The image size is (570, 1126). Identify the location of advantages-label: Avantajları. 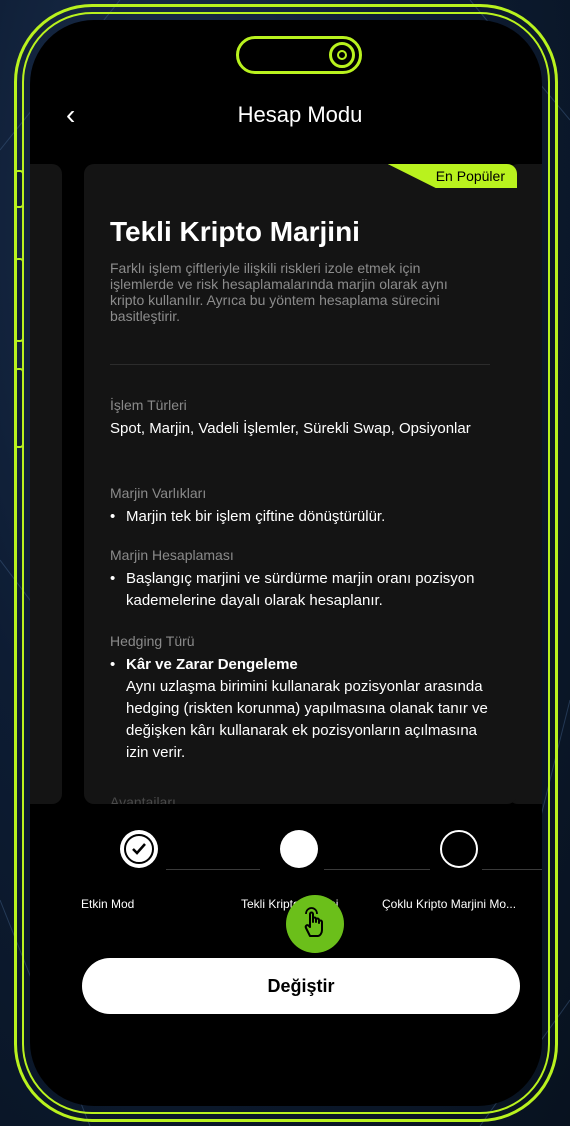
(143, 799).